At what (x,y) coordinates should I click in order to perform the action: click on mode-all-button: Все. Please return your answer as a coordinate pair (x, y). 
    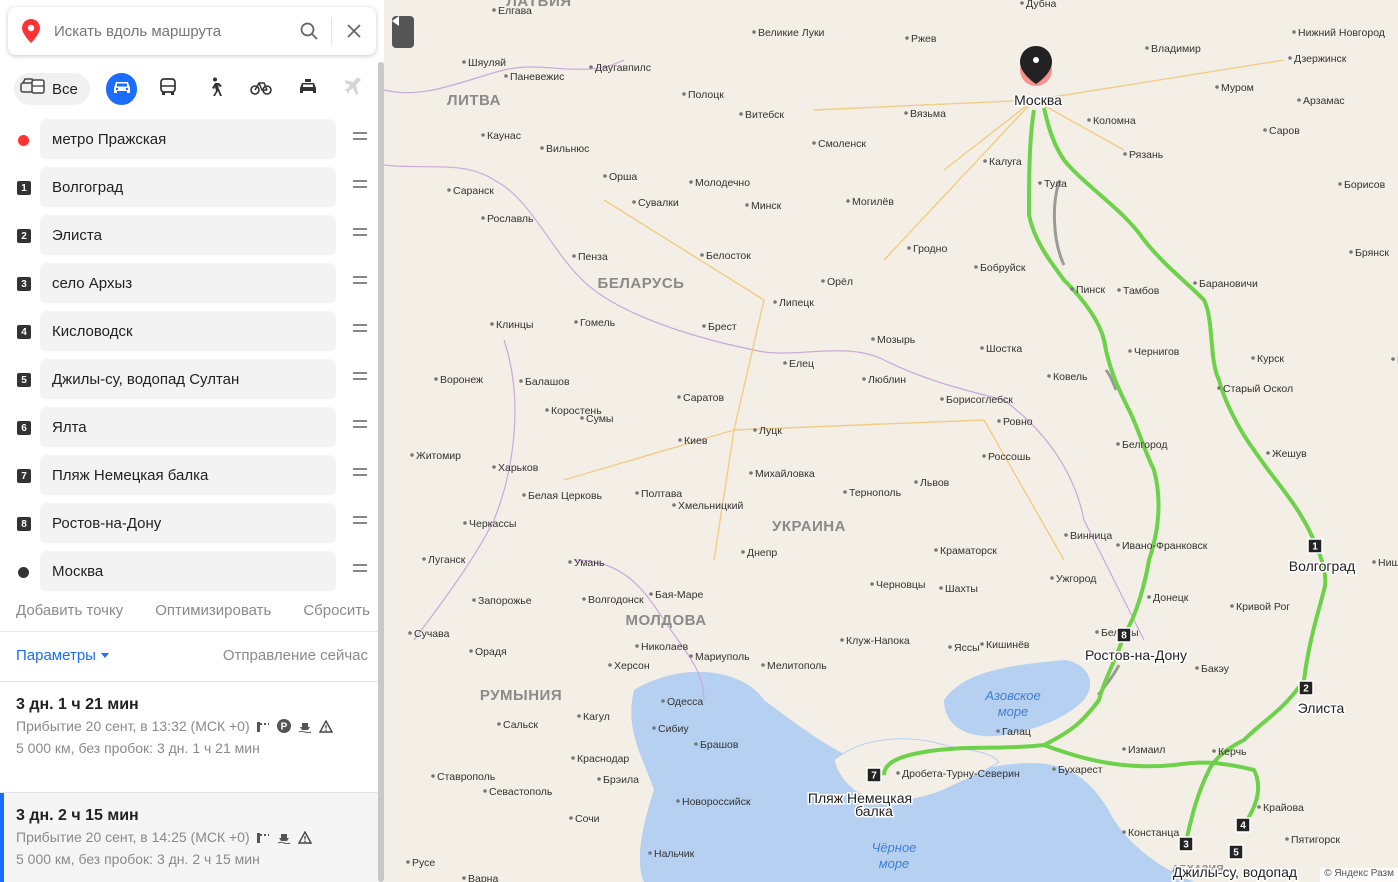
    Looking at the image, I should click on (52, 89).